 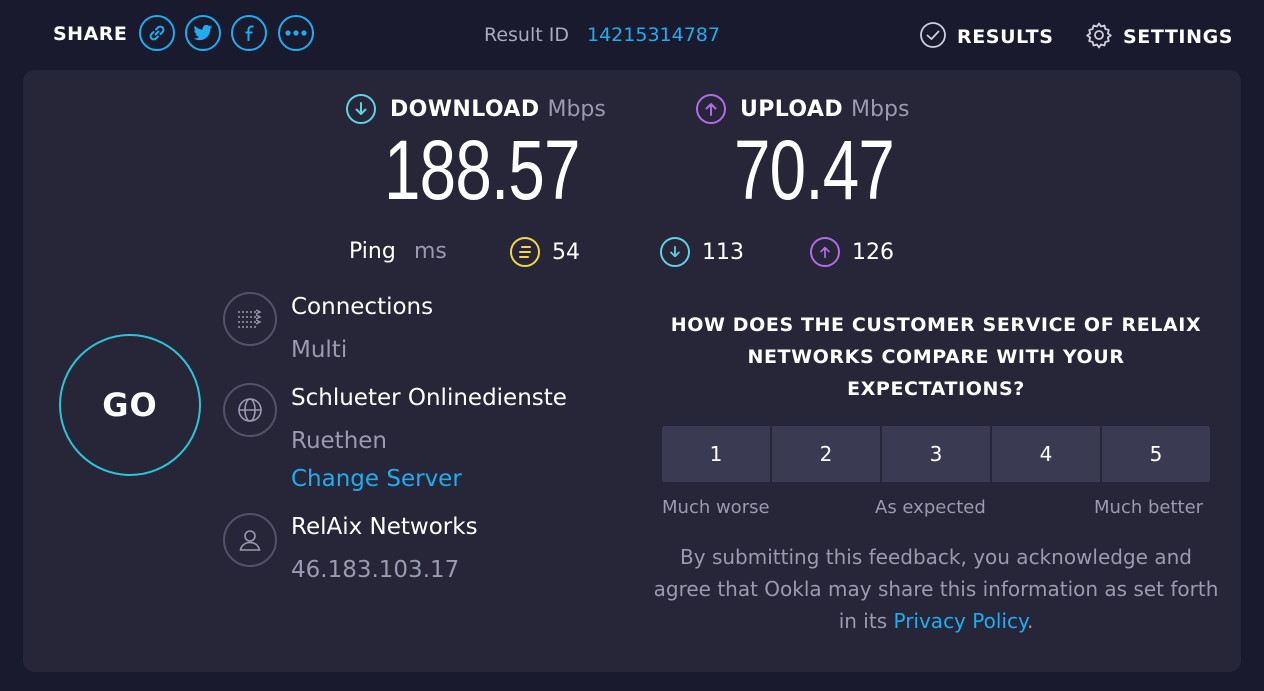 What do you see at coordinates (250, 319) in the screenshot?
I see `connections-icon` at bounding box center [250, 319].